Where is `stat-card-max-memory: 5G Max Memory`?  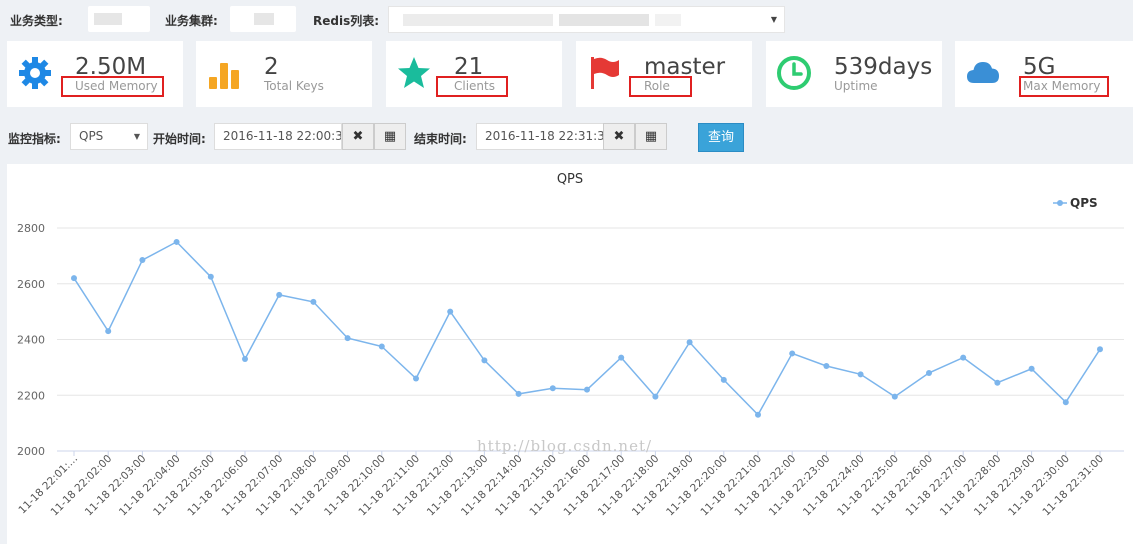
stat-card-max-memory: 5G Max Memory is located at coordinates (1044, 74).